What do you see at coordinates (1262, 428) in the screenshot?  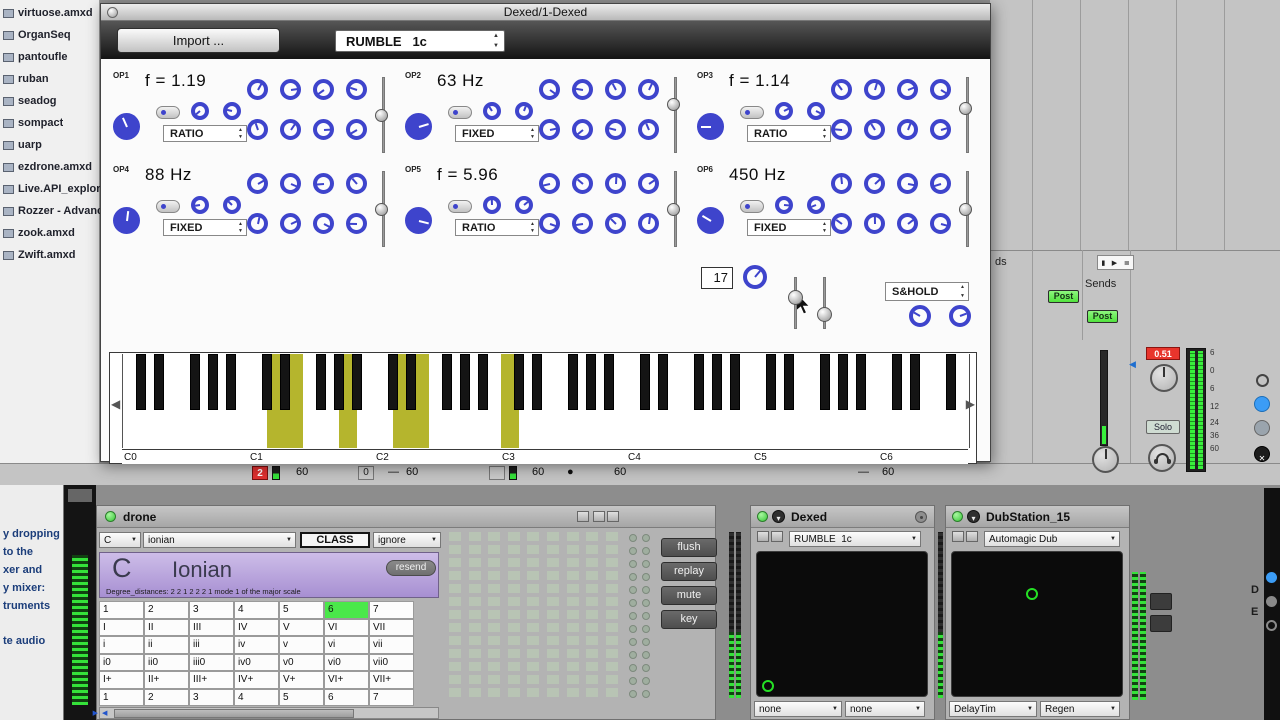 I see `mixer-toggle-icon` at bounding box center [1262, 428].